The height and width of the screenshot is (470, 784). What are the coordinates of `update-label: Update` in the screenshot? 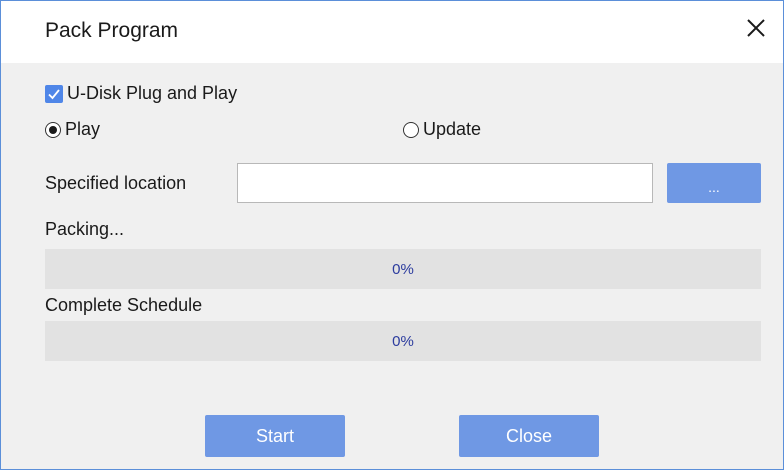 It's located at (452, 129).